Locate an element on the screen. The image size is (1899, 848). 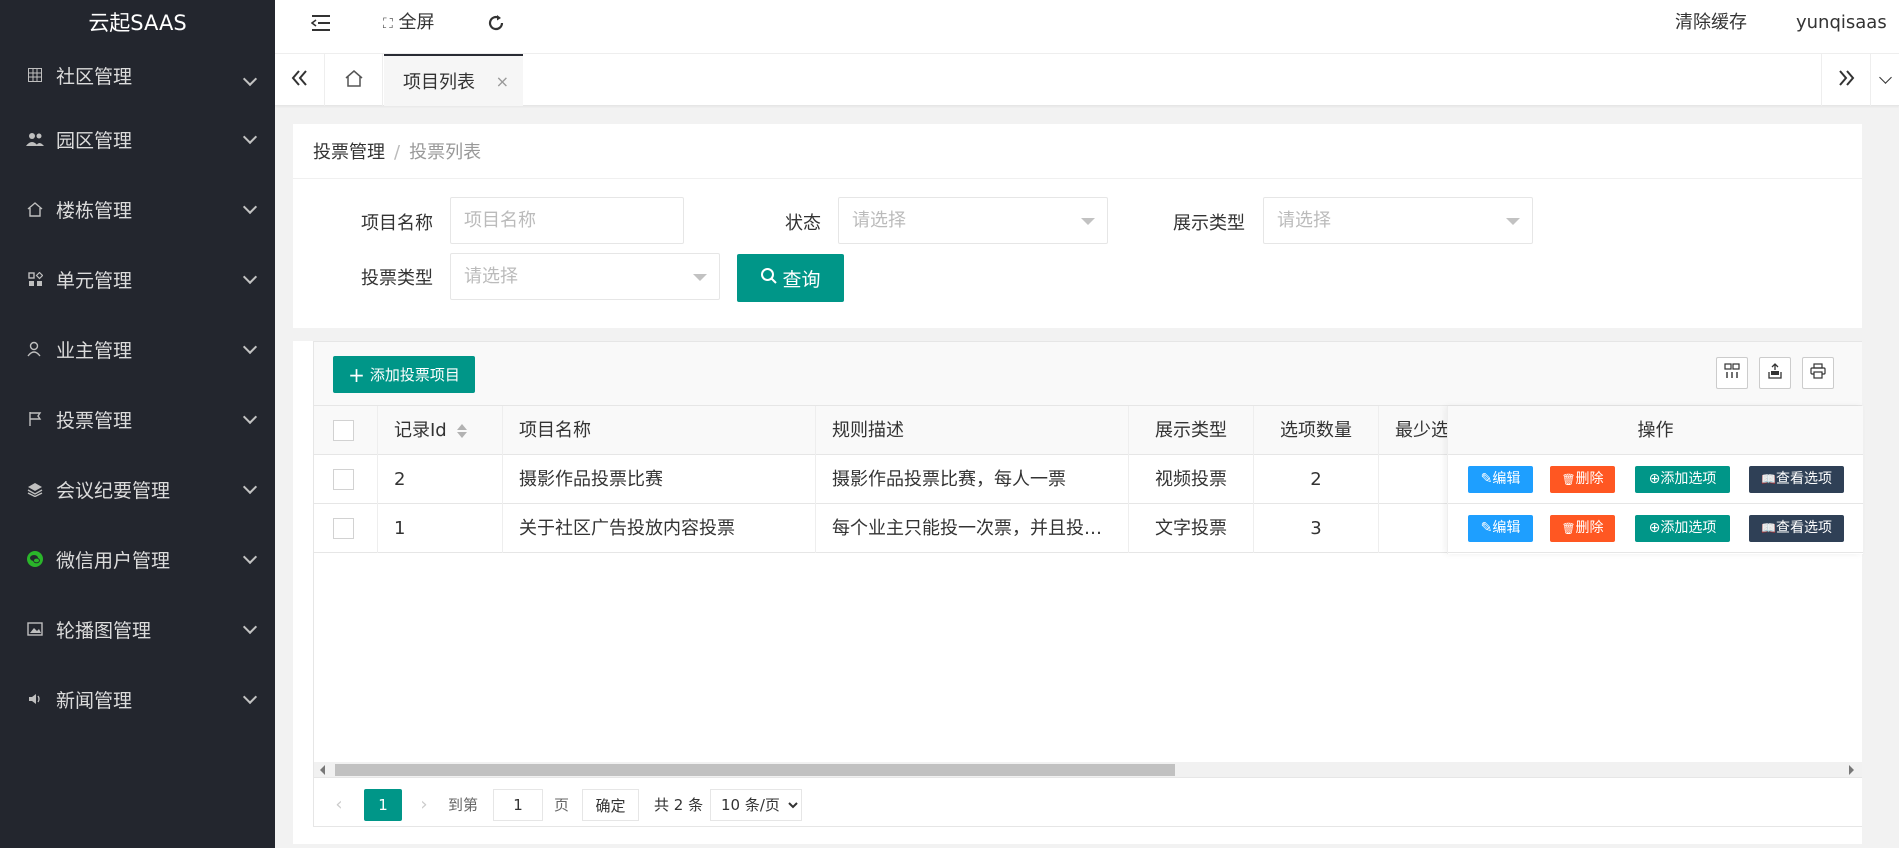
export-button is located at coordinates (1775, 373).